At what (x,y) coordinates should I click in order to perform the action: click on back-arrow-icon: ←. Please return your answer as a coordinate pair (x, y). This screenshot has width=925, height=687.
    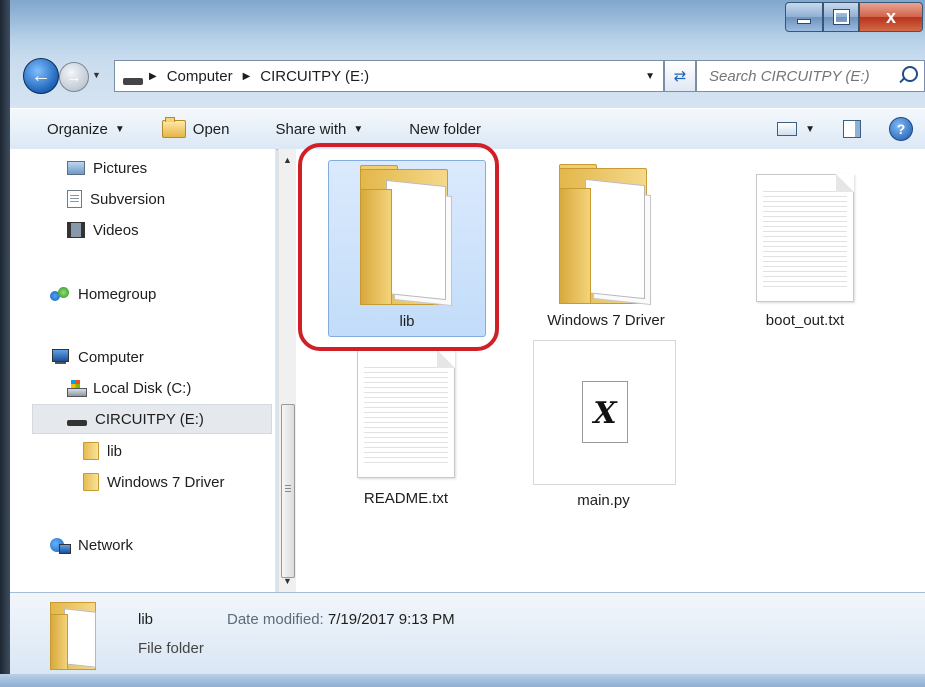
    Looking at the image, I should click on (41, 75).